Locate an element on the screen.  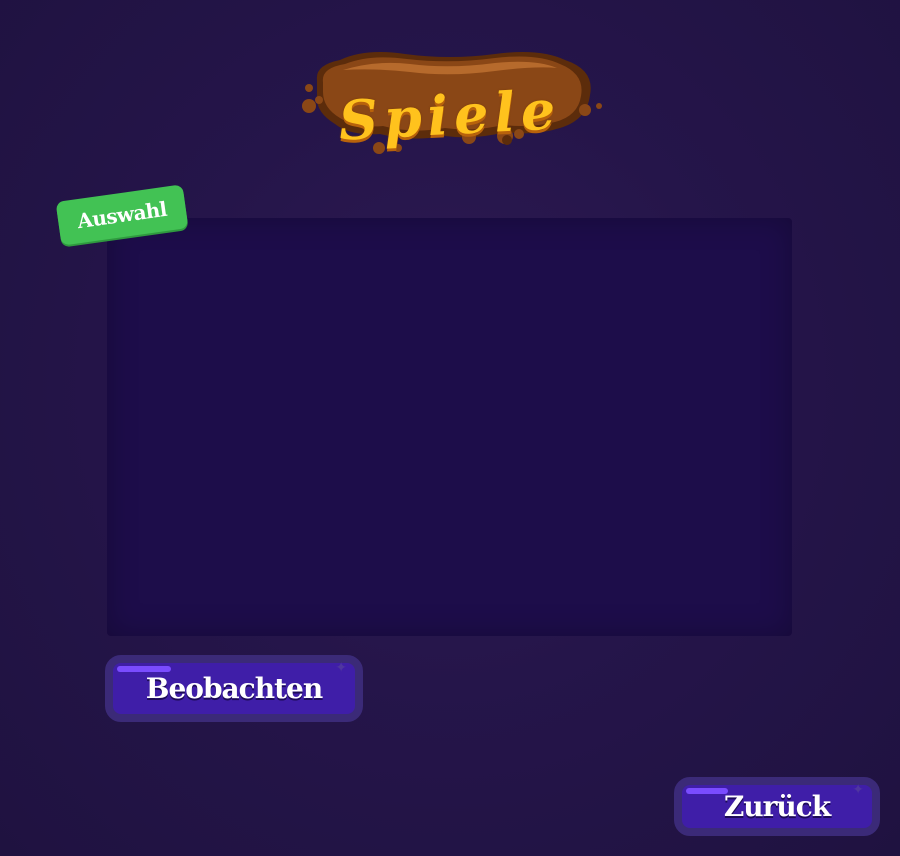
watch-button-label: Beobachten is located at coordinates (234, 688).